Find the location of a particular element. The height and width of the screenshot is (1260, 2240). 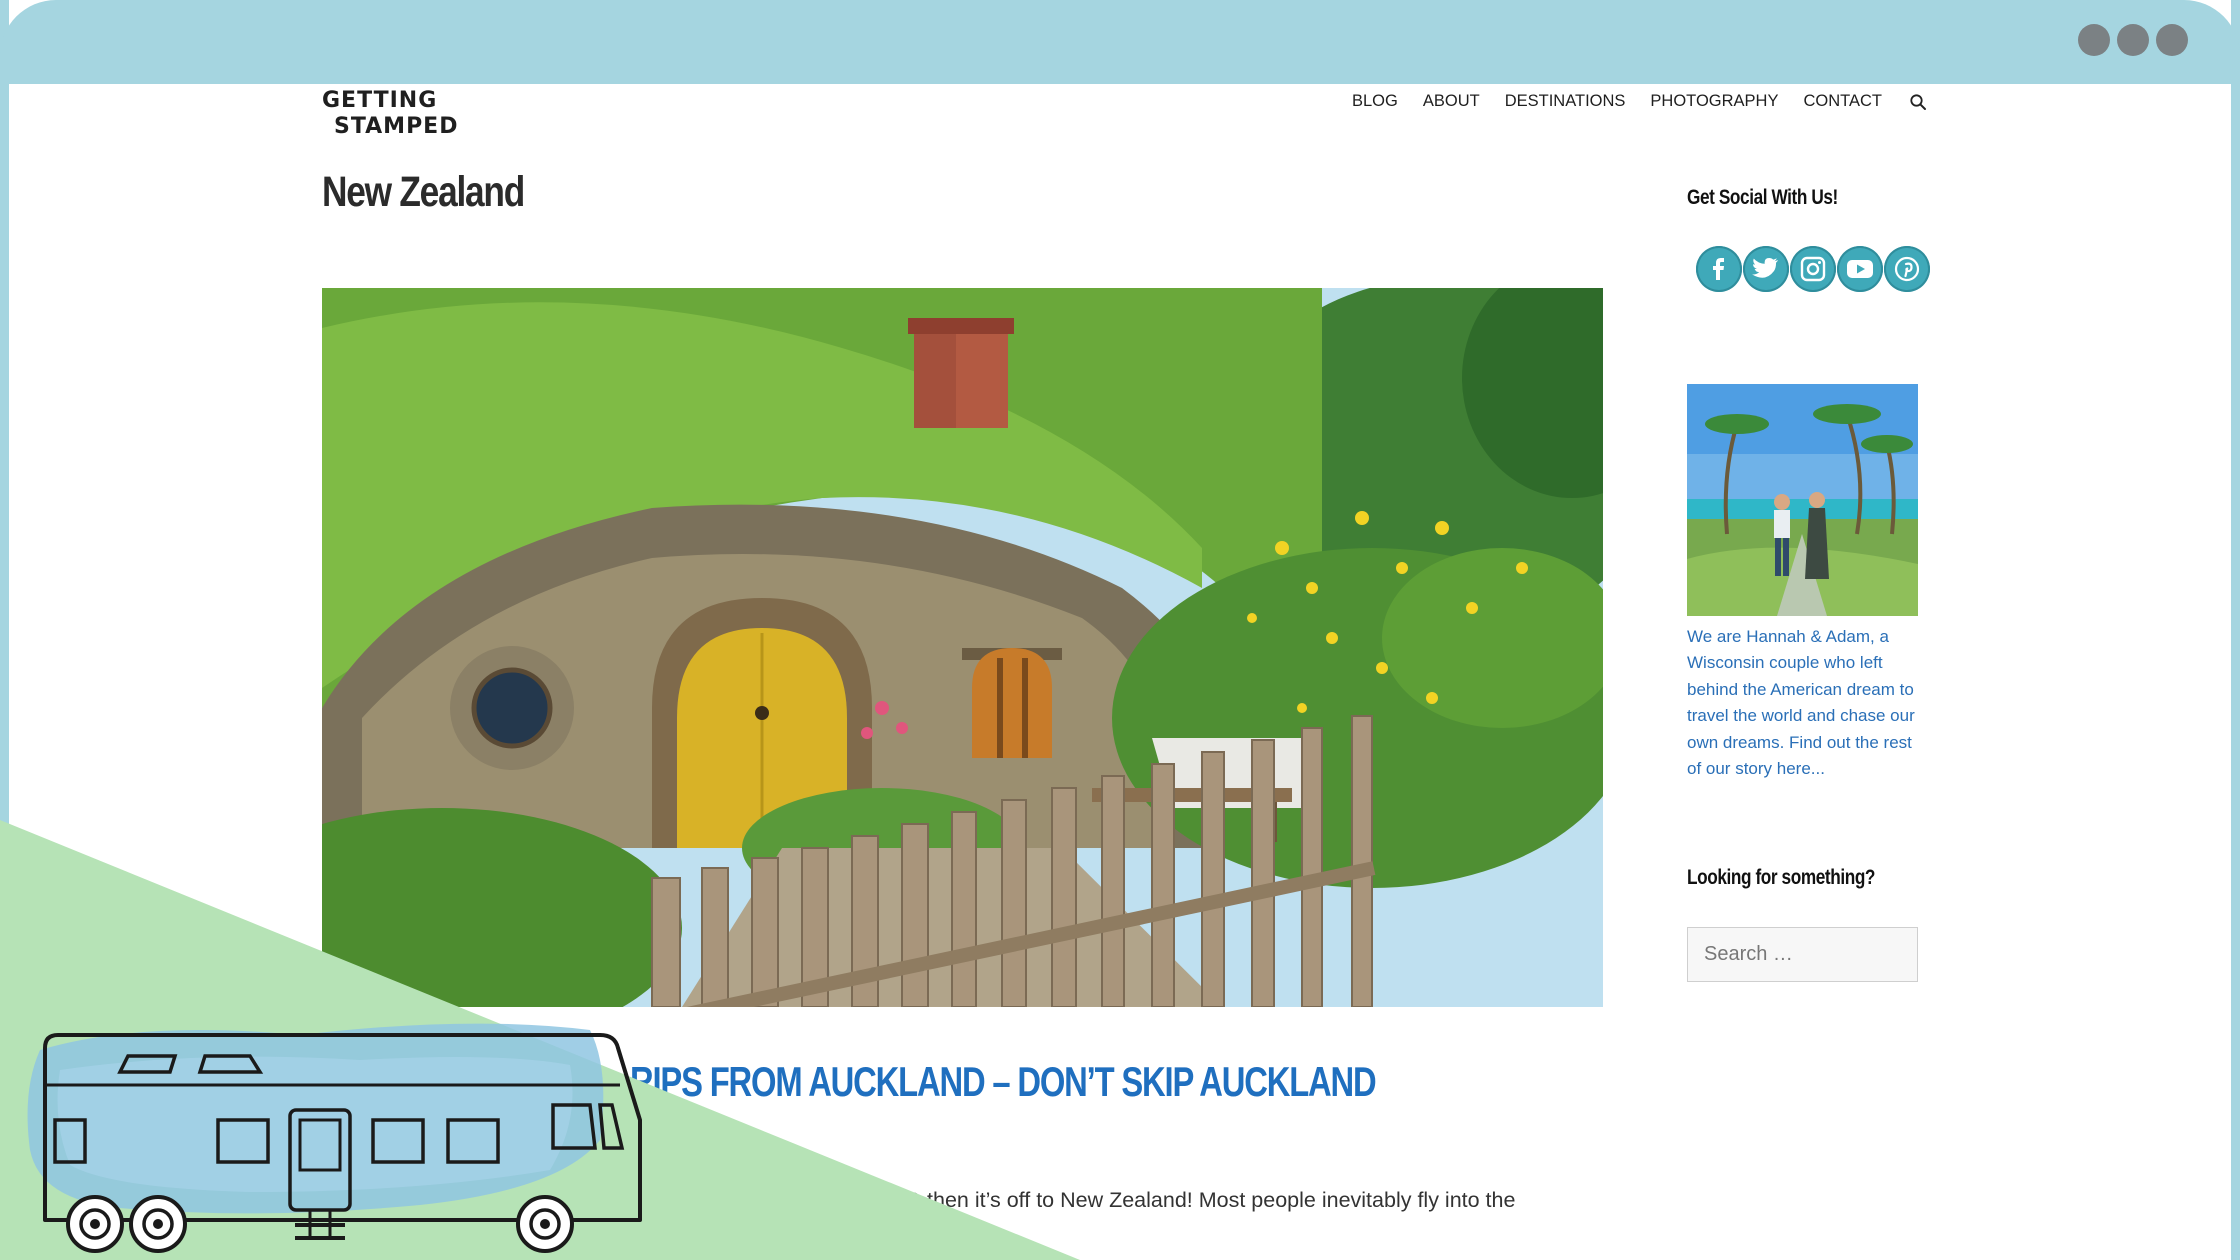

nav-item-contact: CONTACT is located at coordinates (1842, 101).